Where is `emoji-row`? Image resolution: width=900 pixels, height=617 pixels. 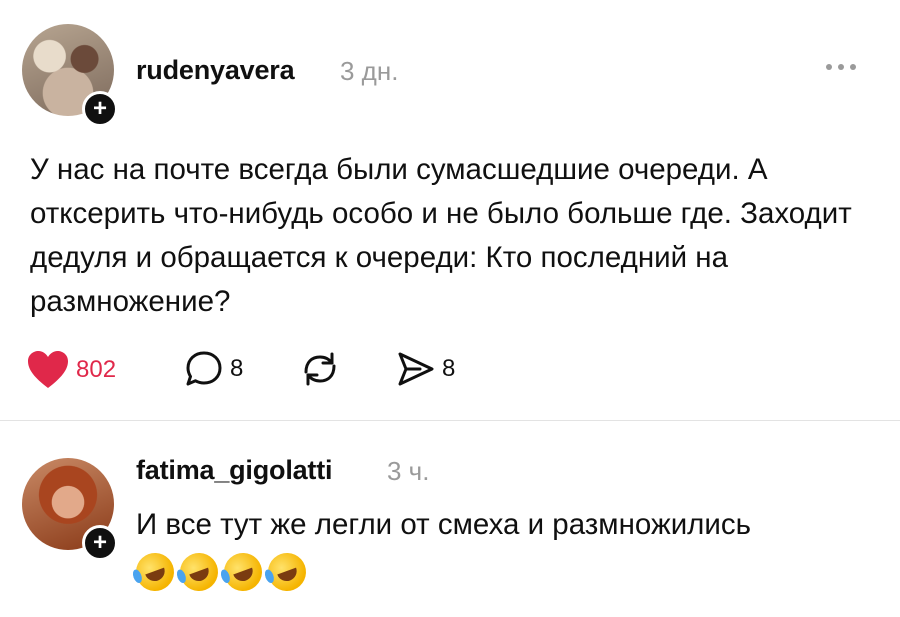
emoji-row is located at coordinates (221, 572).